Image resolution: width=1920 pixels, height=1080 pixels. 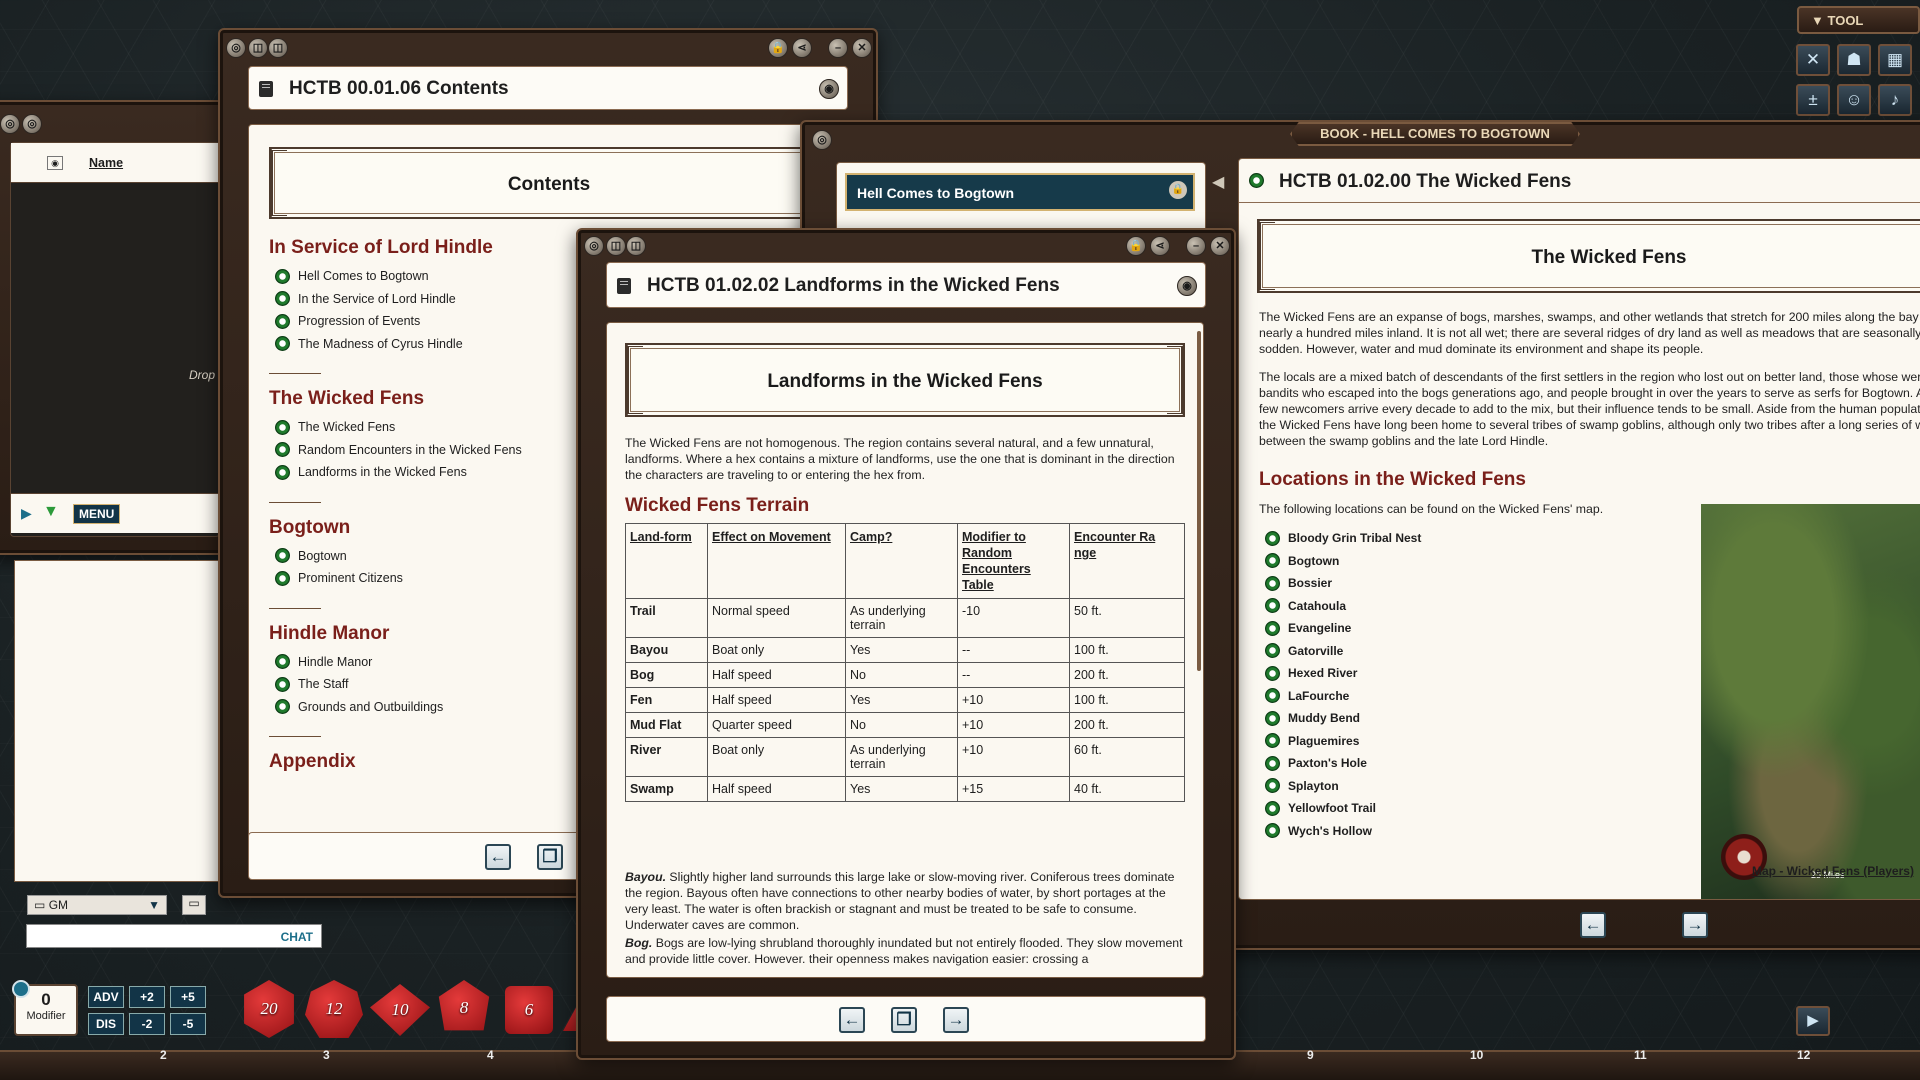 I want to click on mod-button-minus2: -2, so click(x=147, y=1024).